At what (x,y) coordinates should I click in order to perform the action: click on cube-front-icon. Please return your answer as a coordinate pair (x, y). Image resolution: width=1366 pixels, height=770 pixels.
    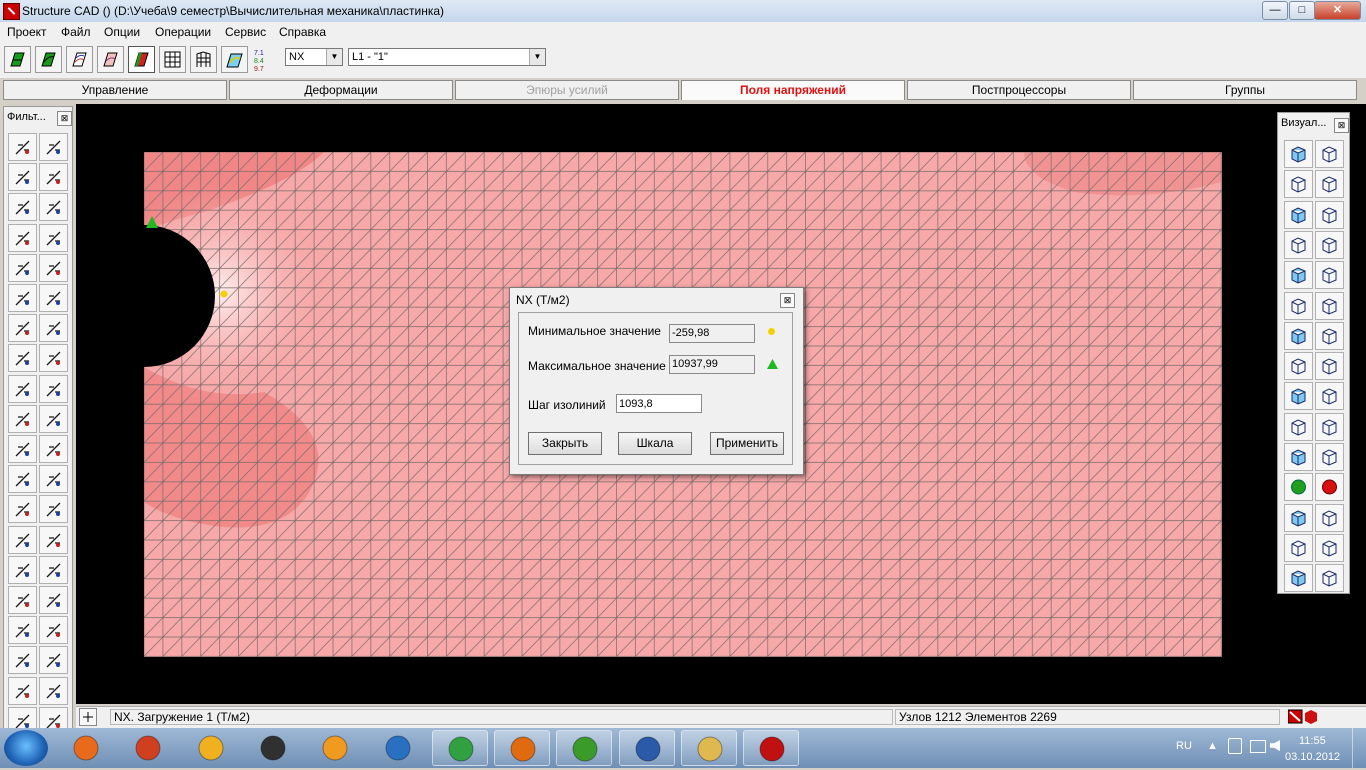
    Looking at the image, I should click on (1329, 244).